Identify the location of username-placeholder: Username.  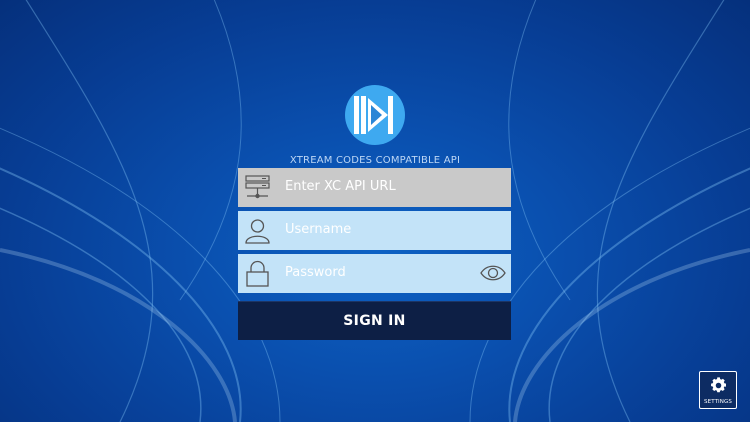
(318, 229).